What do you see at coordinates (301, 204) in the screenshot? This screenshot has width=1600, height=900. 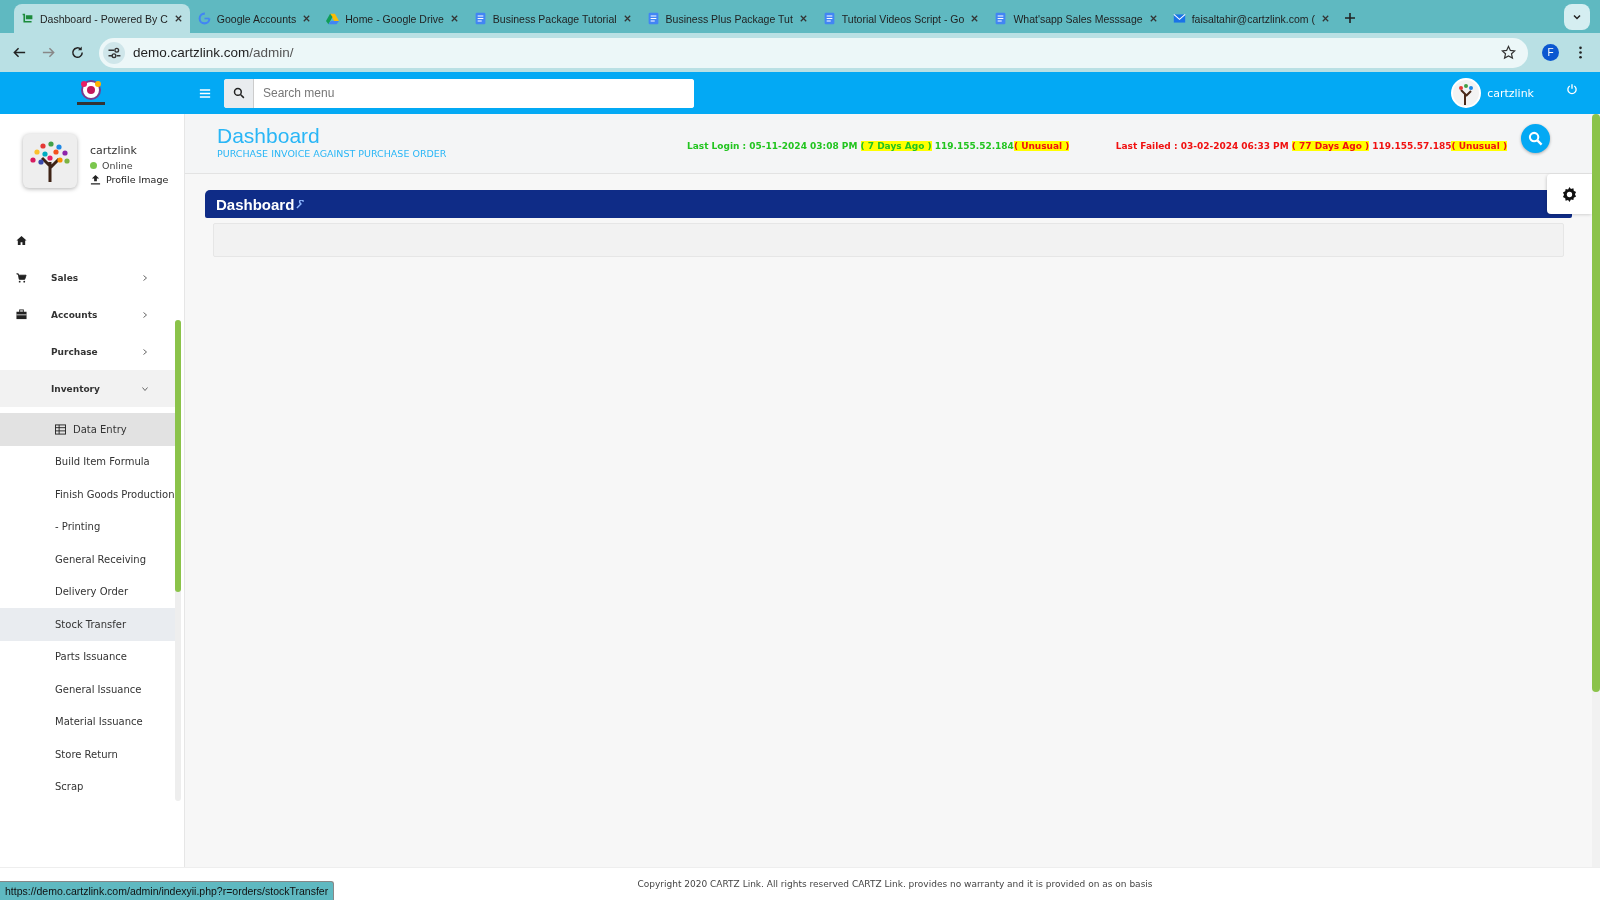 I see `wrench-icon` at bounding box center [301, 204].